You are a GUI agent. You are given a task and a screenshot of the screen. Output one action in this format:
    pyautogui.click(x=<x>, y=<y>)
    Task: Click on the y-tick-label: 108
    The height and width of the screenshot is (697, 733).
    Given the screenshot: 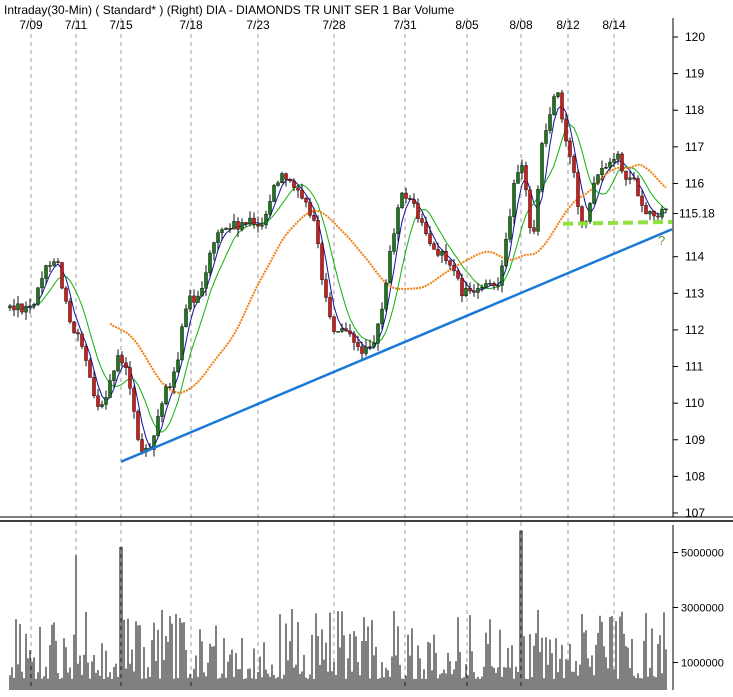 What is the action you would take?
    pyautogui.click(x=695, y=476)
    